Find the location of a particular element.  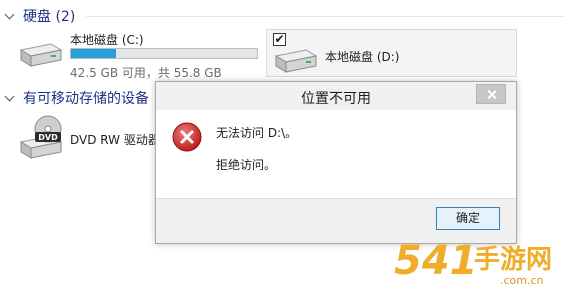

drive-d: ✔ 本地磁盘 (D:) is located at coordinates (391, 53).